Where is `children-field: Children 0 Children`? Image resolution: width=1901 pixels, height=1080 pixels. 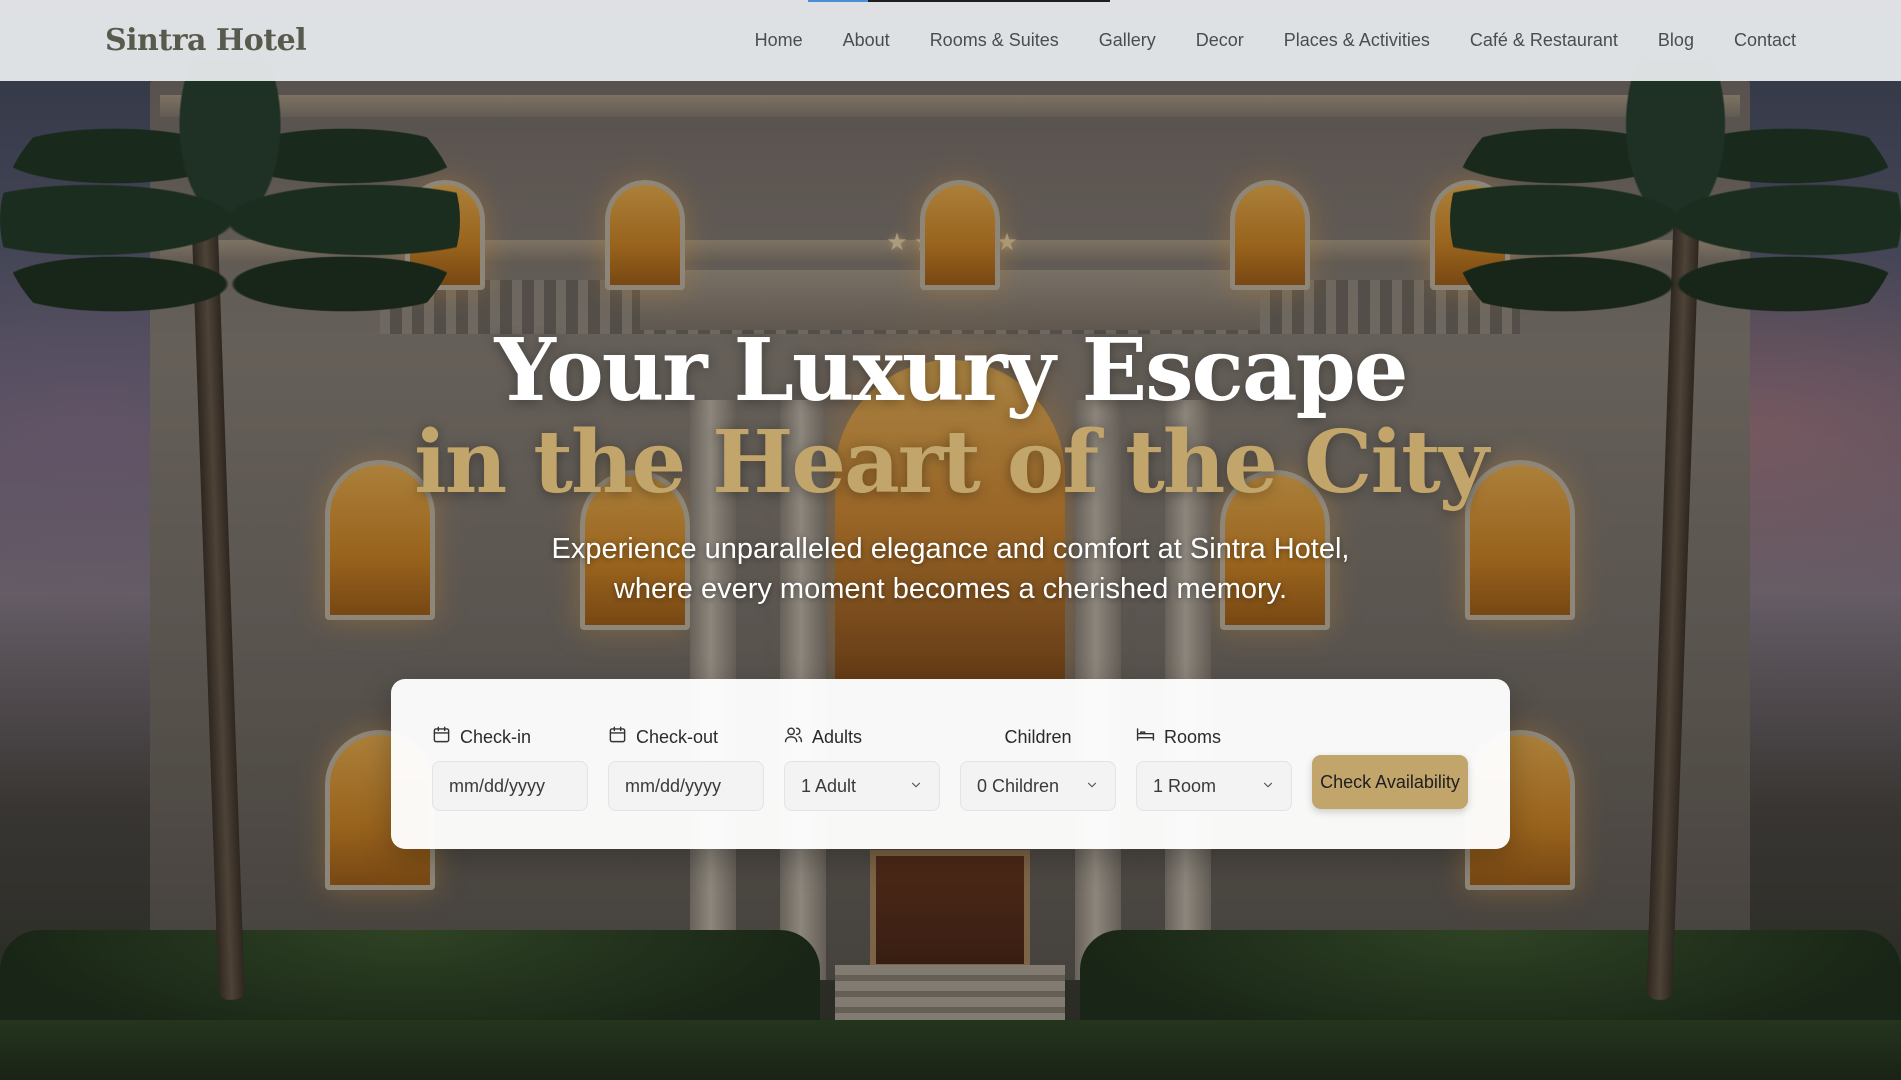
children-field: Children 0 Children is located at coordinates (1038, 768).